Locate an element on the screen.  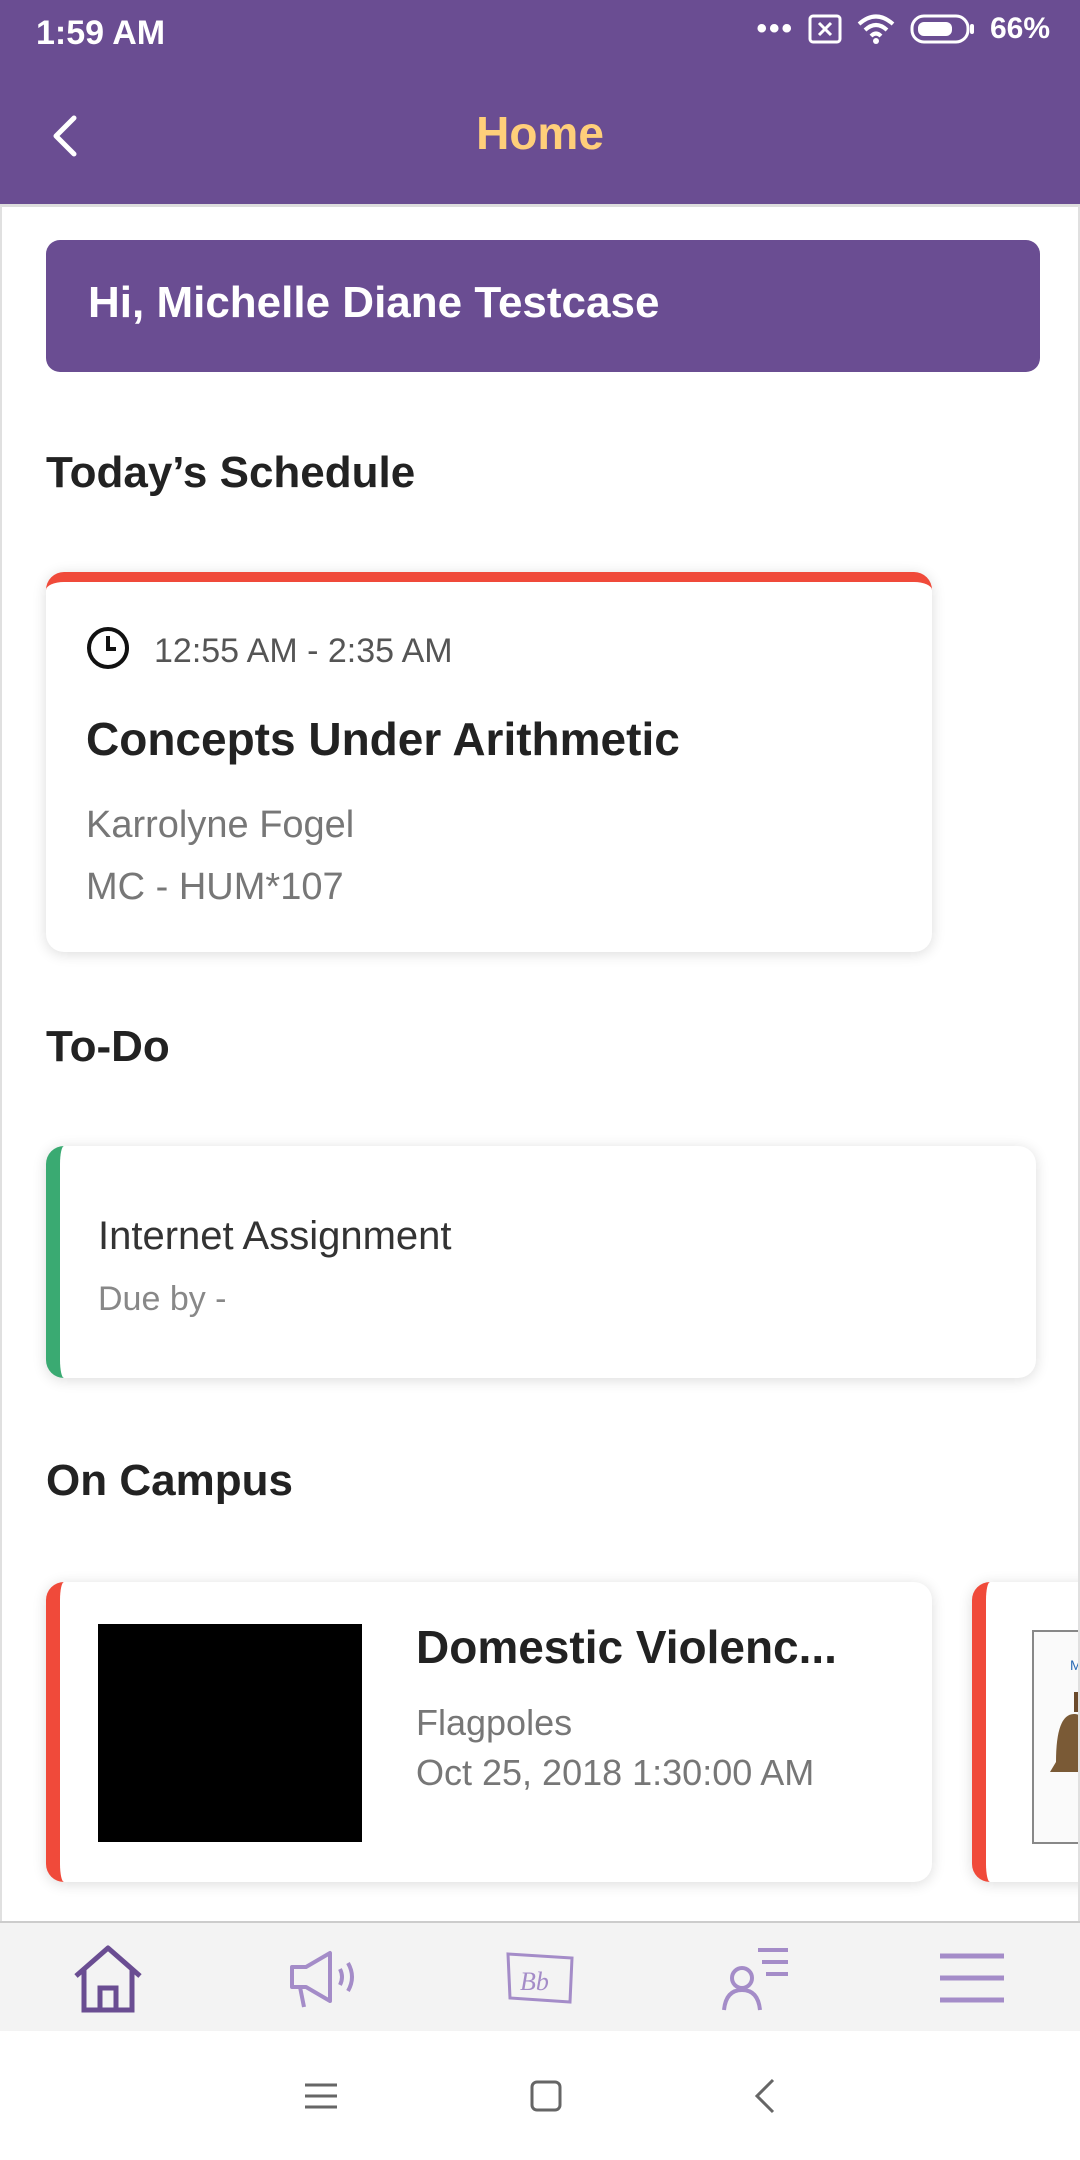
schedule-course-title: Concepts Under Arithmetic is located at coordinates (383, 739).